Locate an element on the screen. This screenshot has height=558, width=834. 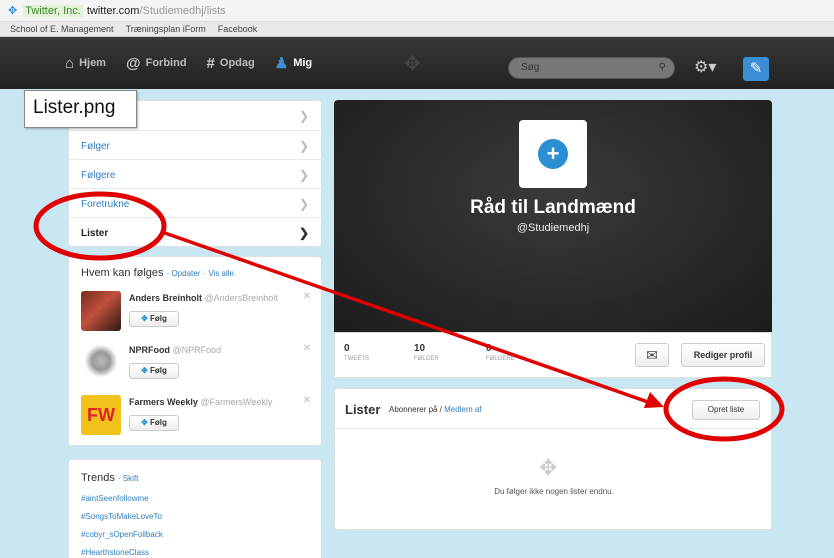
secure-badge: Twitter, Inc. is located at coordinates (53, 10).